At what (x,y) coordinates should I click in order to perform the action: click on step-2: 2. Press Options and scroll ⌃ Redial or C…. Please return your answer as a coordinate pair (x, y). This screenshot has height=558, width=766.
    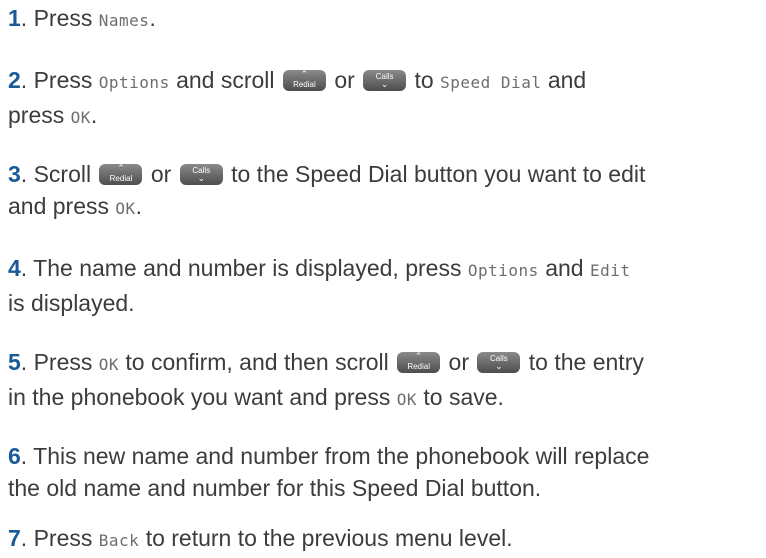
    Looking at the image, I should click on (297, 97).